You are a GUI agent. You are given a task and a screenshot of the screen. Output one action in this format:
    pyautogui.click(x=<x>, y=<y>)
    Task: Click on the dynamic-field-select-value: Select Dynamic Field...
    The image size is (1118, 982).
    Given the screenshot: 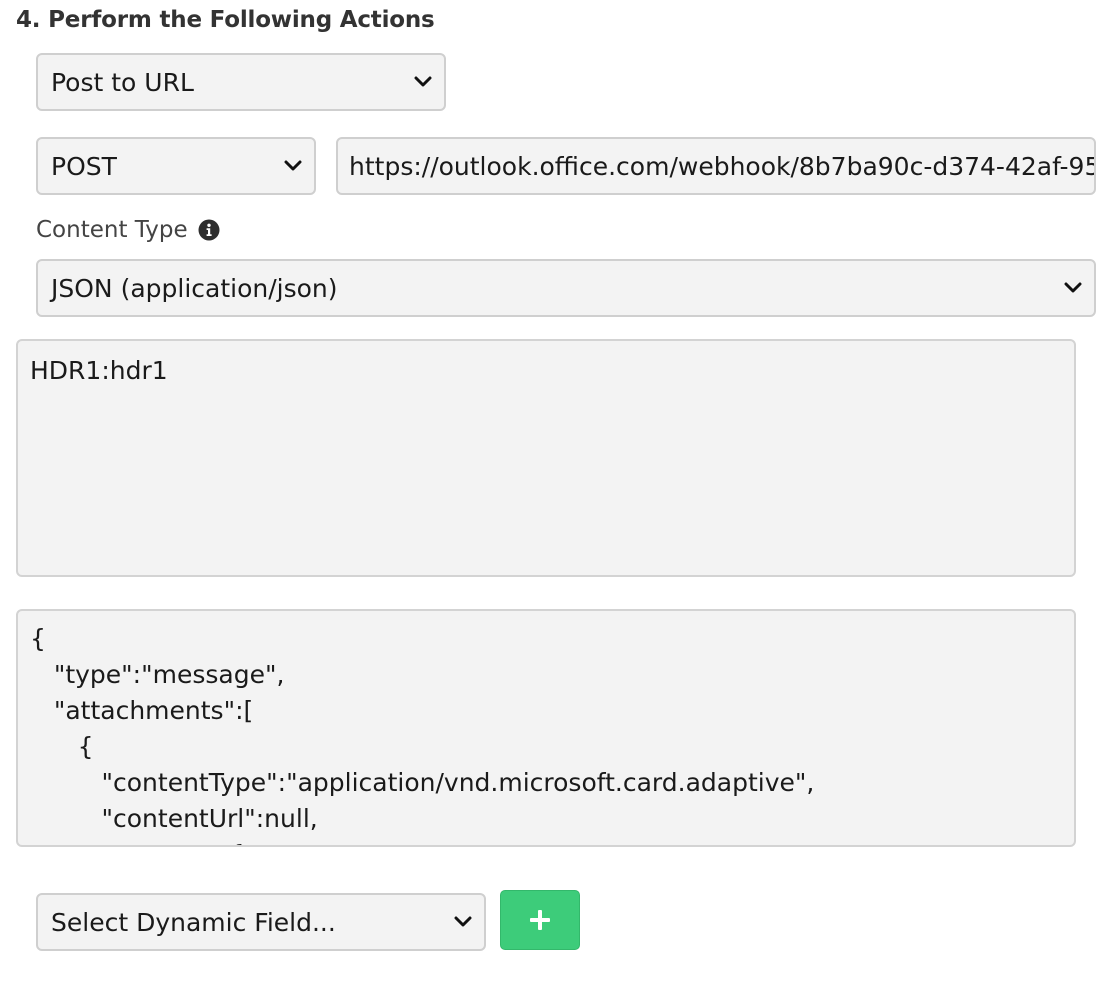 What is the action you would take?
    pyautogui.click(x=193, y=922)
    